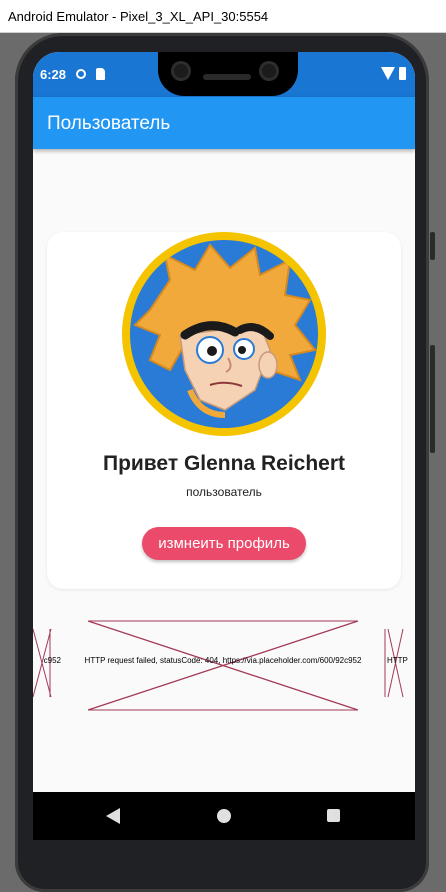  I want to click on home-icon, so click(224, 816).